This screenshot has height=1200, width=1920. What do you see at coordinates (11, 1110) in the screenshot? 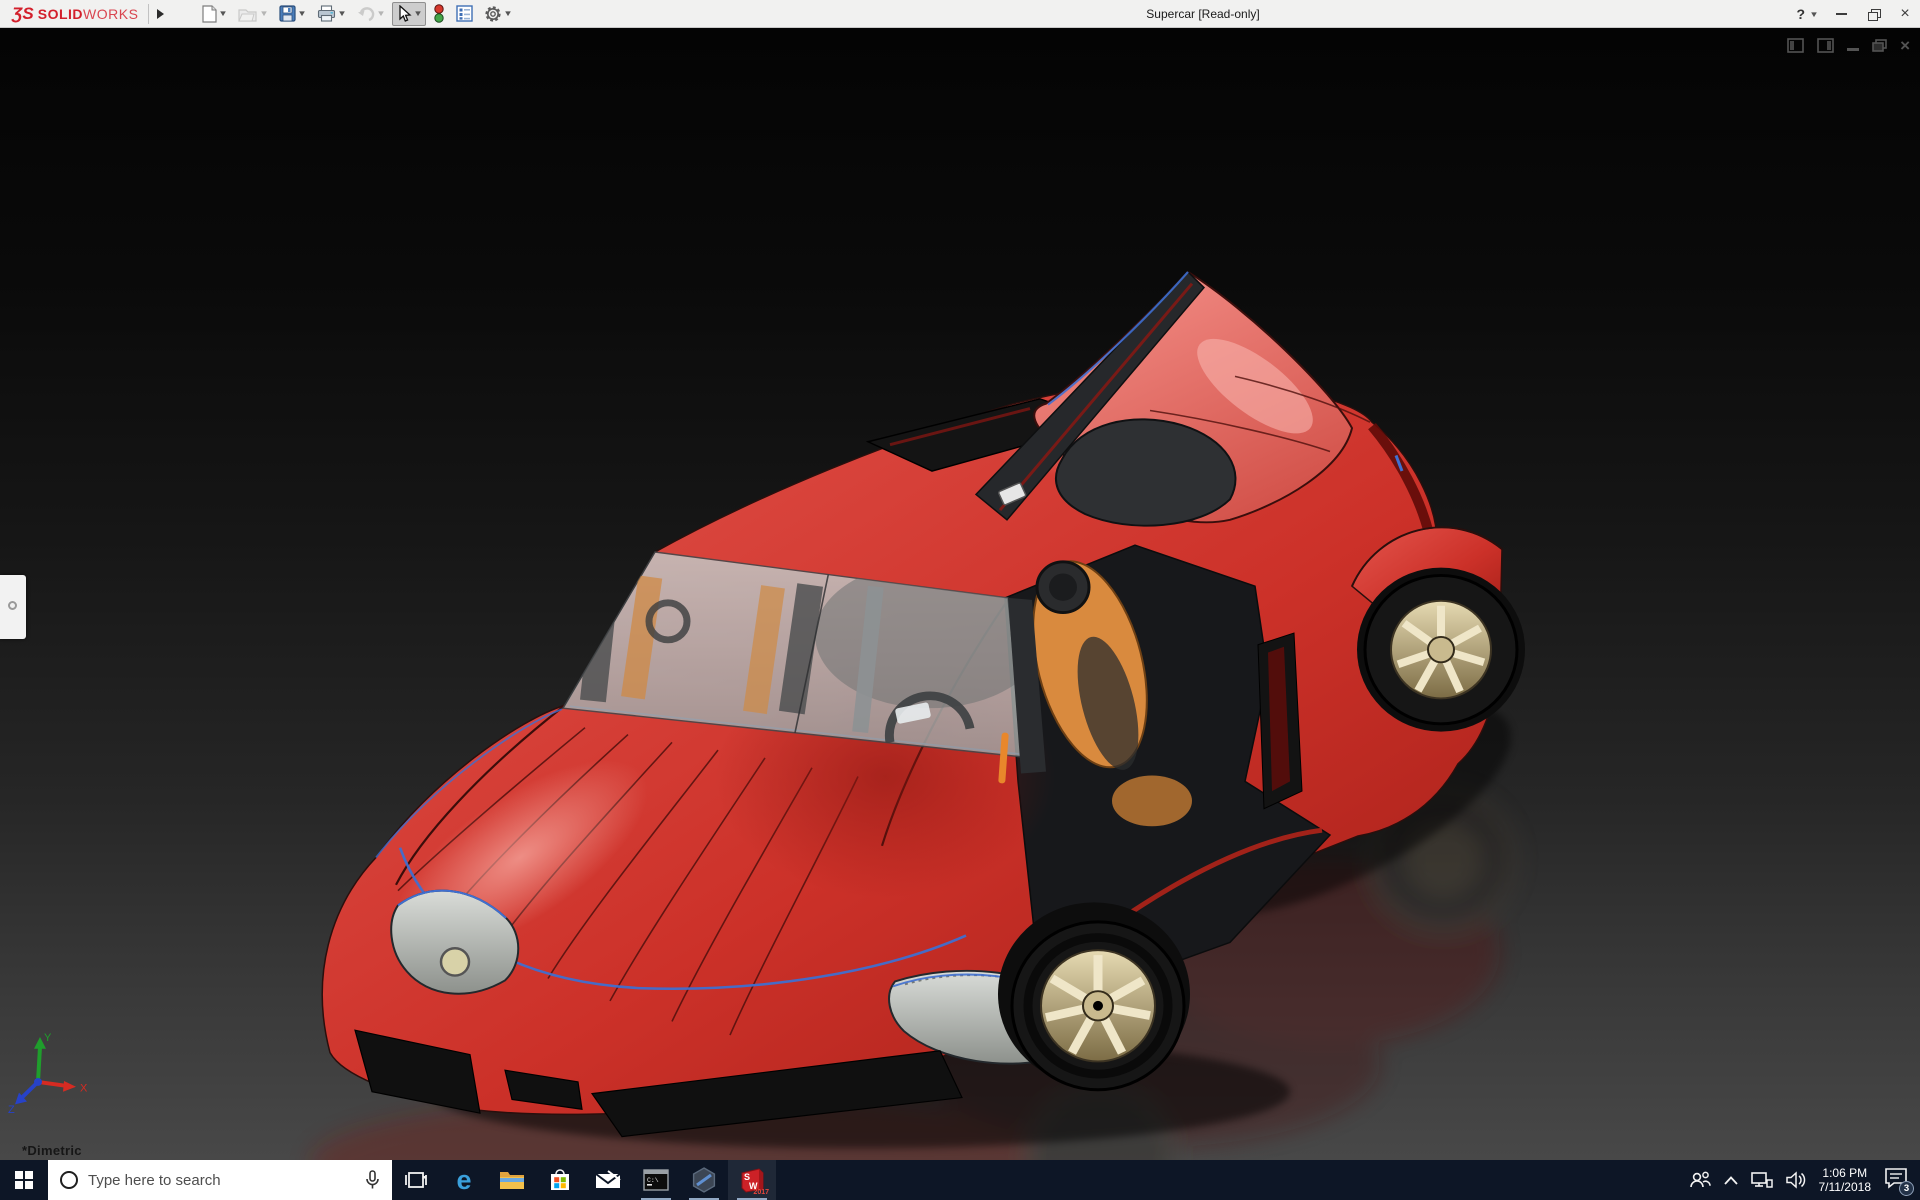
I see `triad-z-label: Z` at bounding box center [11, 1110].